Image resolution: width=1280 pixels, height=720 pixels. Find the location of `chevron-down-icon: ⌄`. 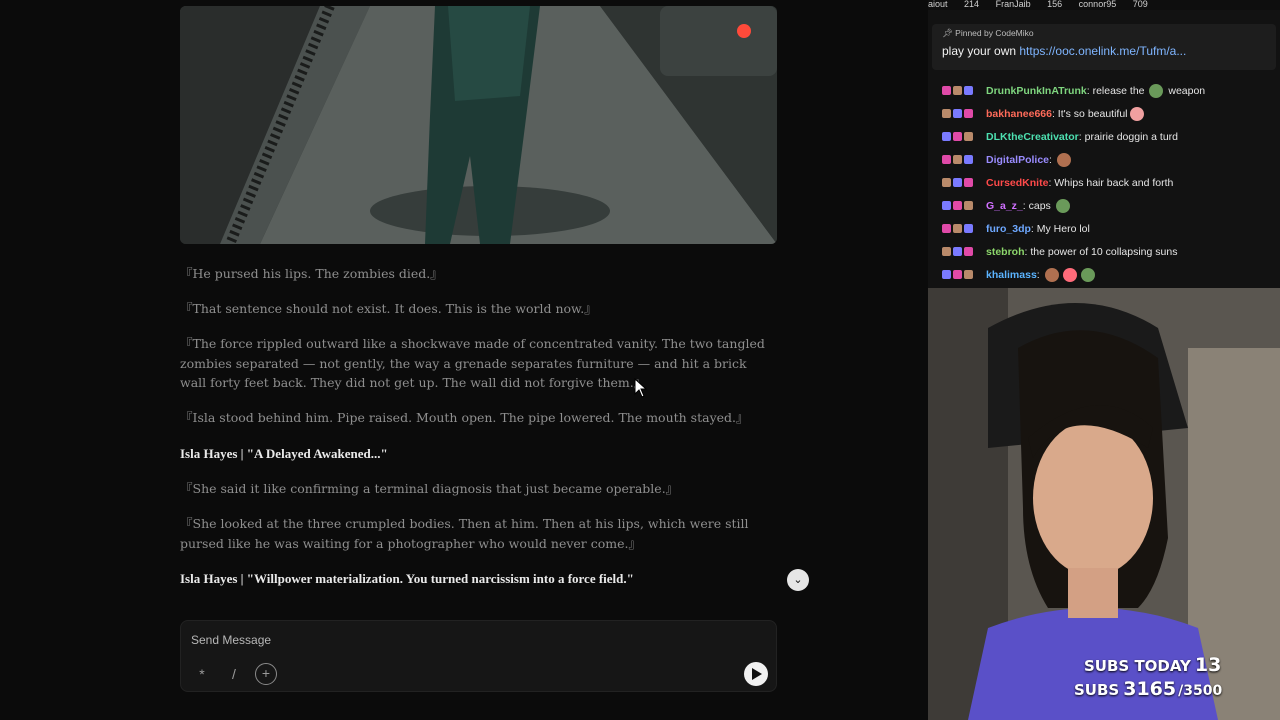

chevron-down-icon: ⌄ is located at coordinates (798, 580).